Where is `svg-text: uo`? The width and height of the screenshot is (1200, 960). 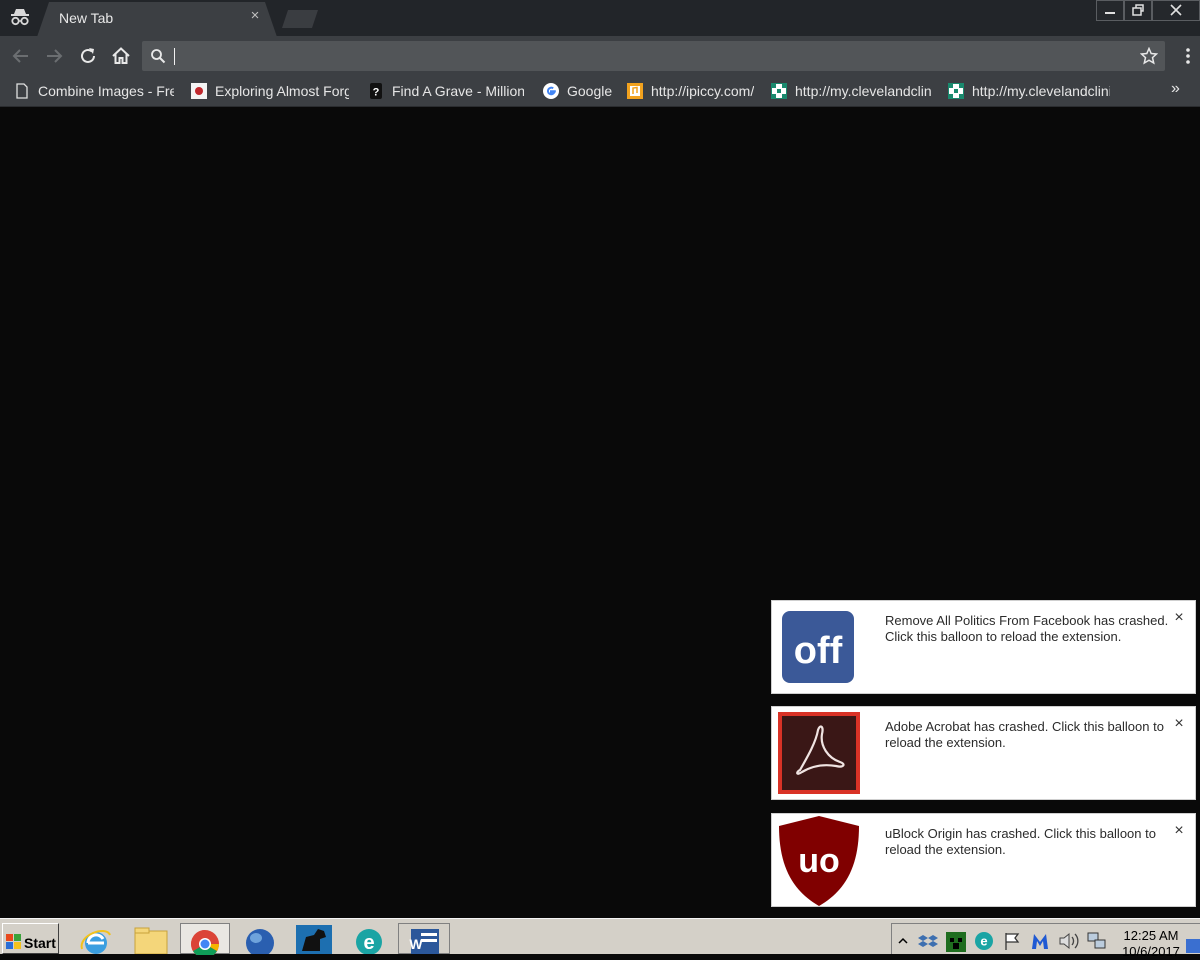 svg-text: uo is located at coordinates (819, 861).